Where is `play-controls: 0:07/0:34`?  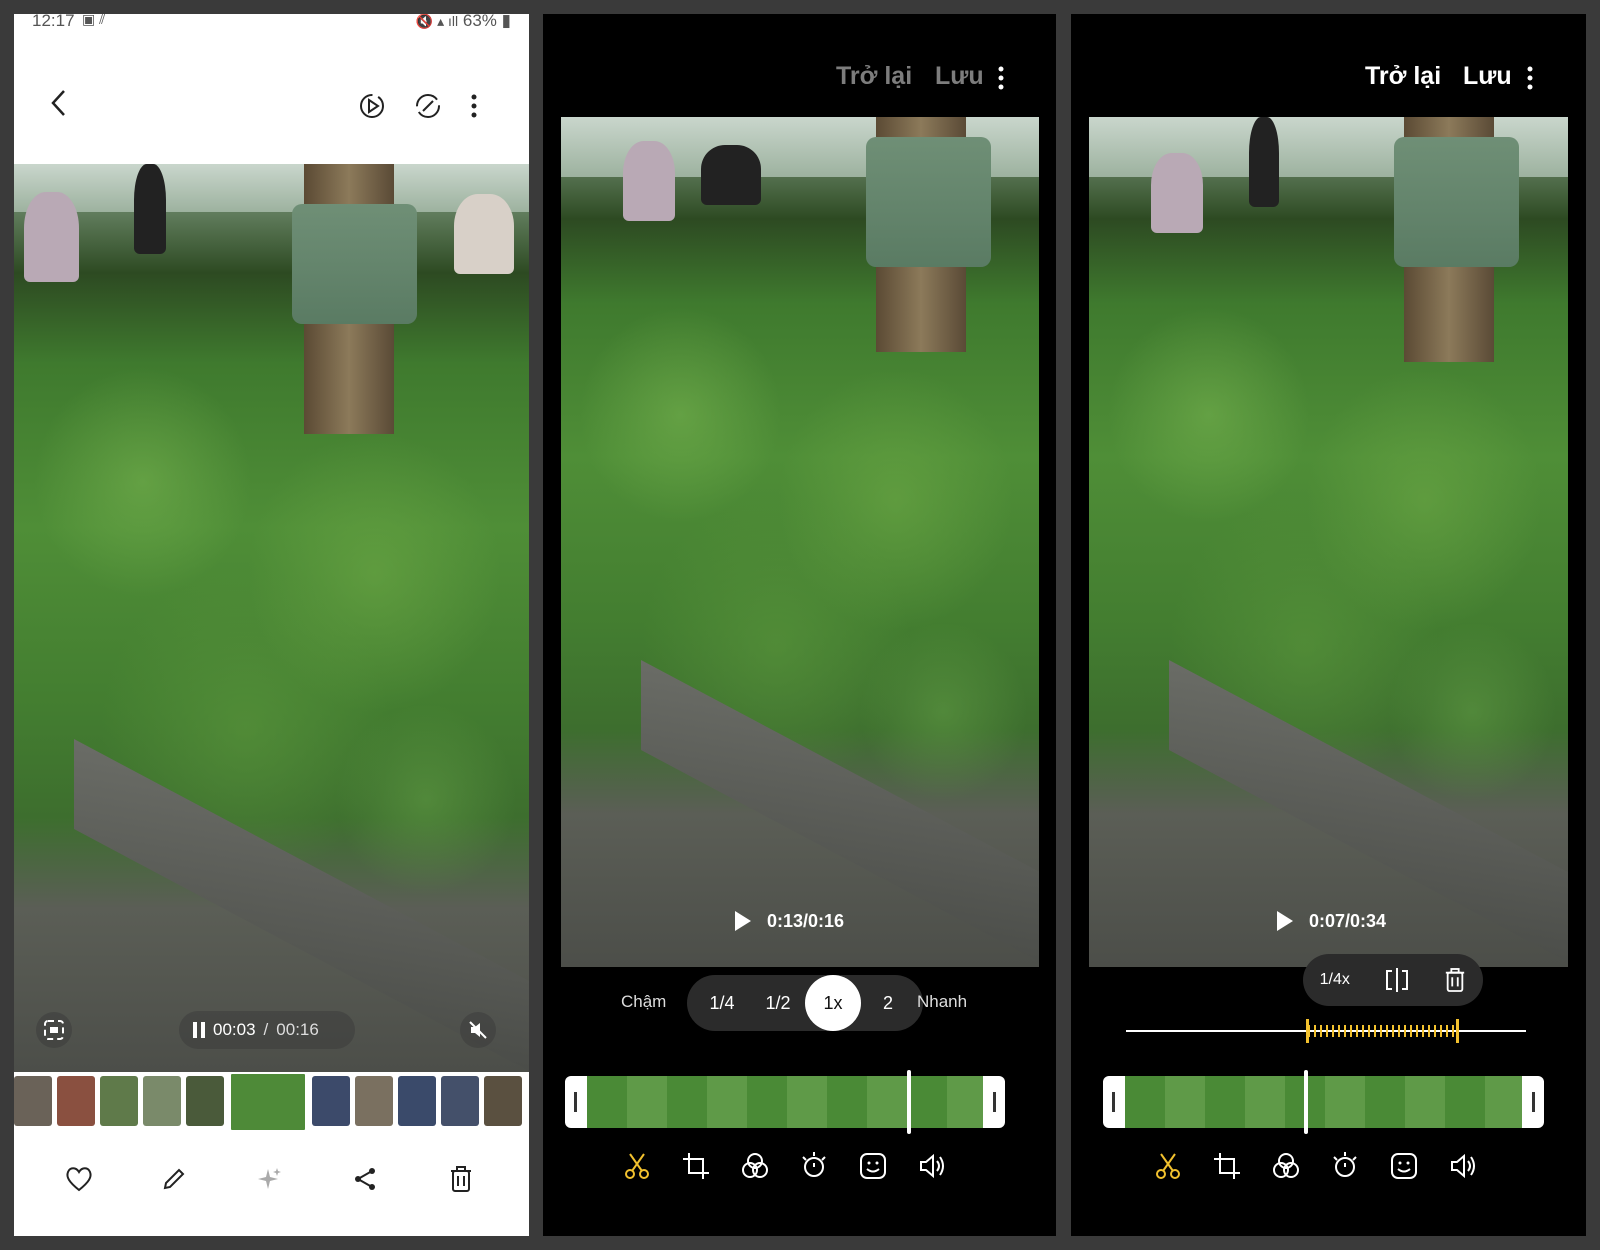
play-controls: 0:07/0:34 is located at coordinates (1330, 921).